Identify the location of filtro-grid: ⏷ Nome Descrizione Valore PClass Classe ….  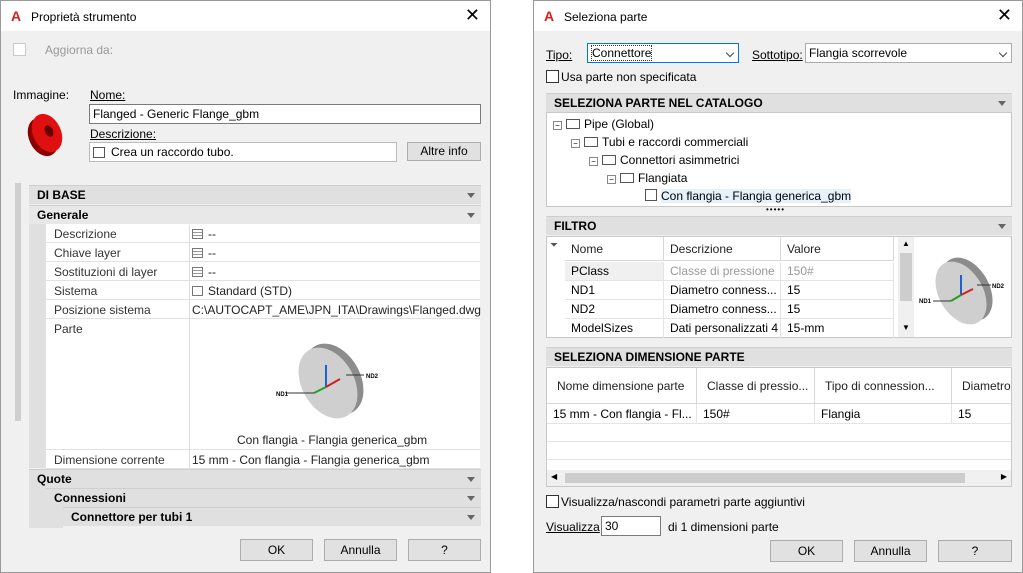
(779, 287).